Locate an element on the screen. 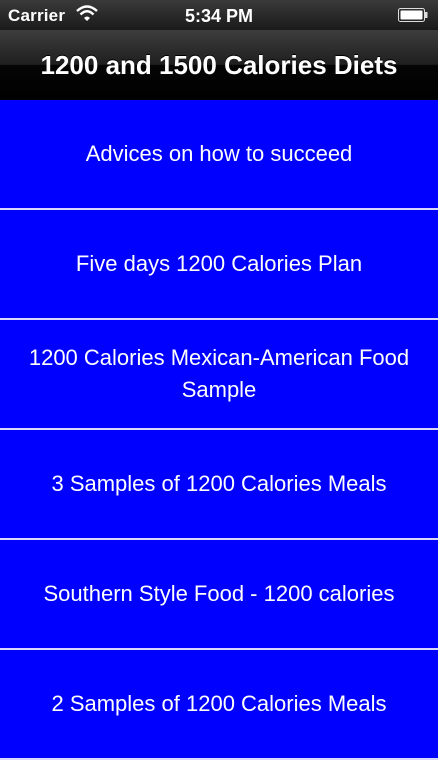  list-item-2-samples: 2 Samples of 1200 Calories Meals is located at coordinates (219, 705).